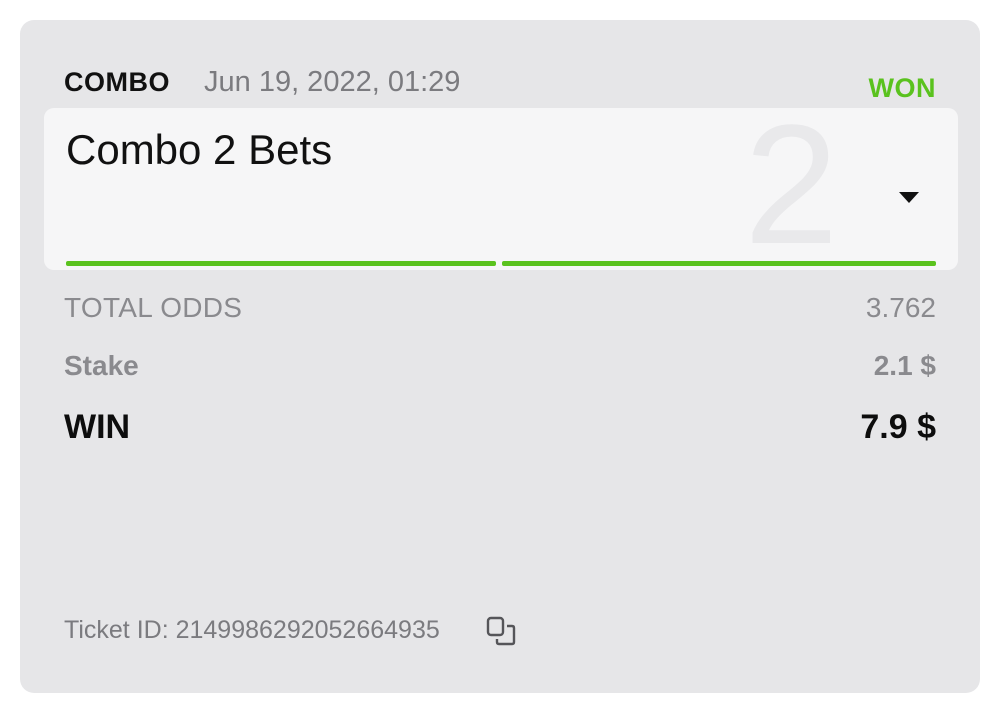 This screenshot has width=1000, height=711. I want to click on copy-icon, so click(502, 631).